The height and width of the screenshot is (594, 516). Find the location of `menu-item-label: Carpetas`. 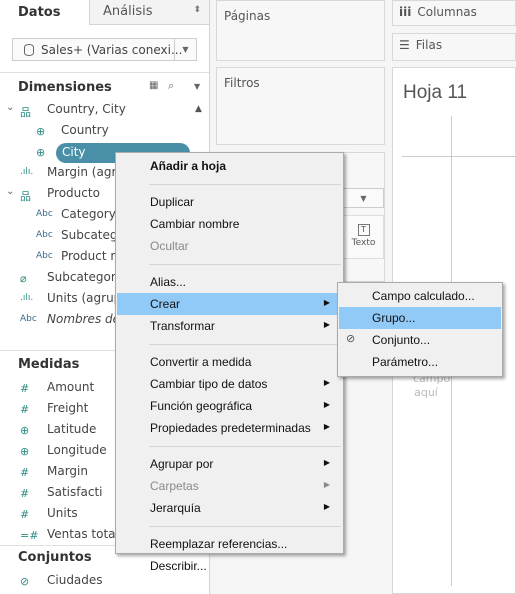

menu-item-label: Carpetas is located at coordinates (174, 486).